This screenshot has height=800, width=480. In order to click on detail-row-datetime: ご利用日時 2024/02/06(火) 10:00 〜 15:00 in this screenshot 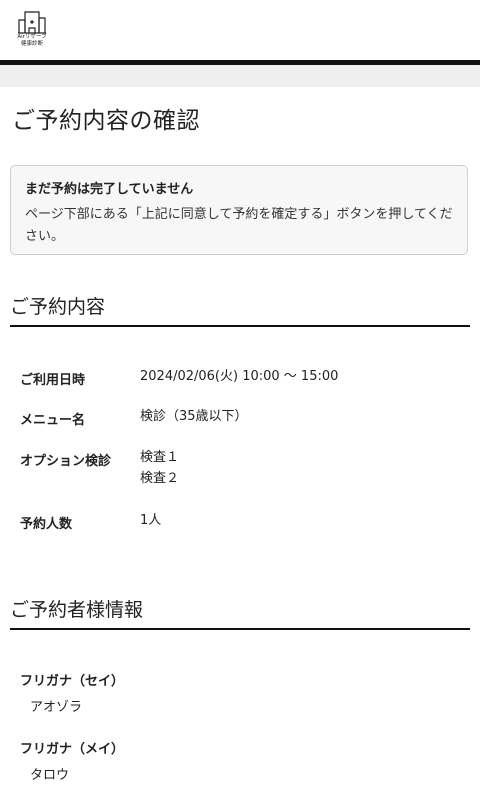, I will do `click(245, 378)`.